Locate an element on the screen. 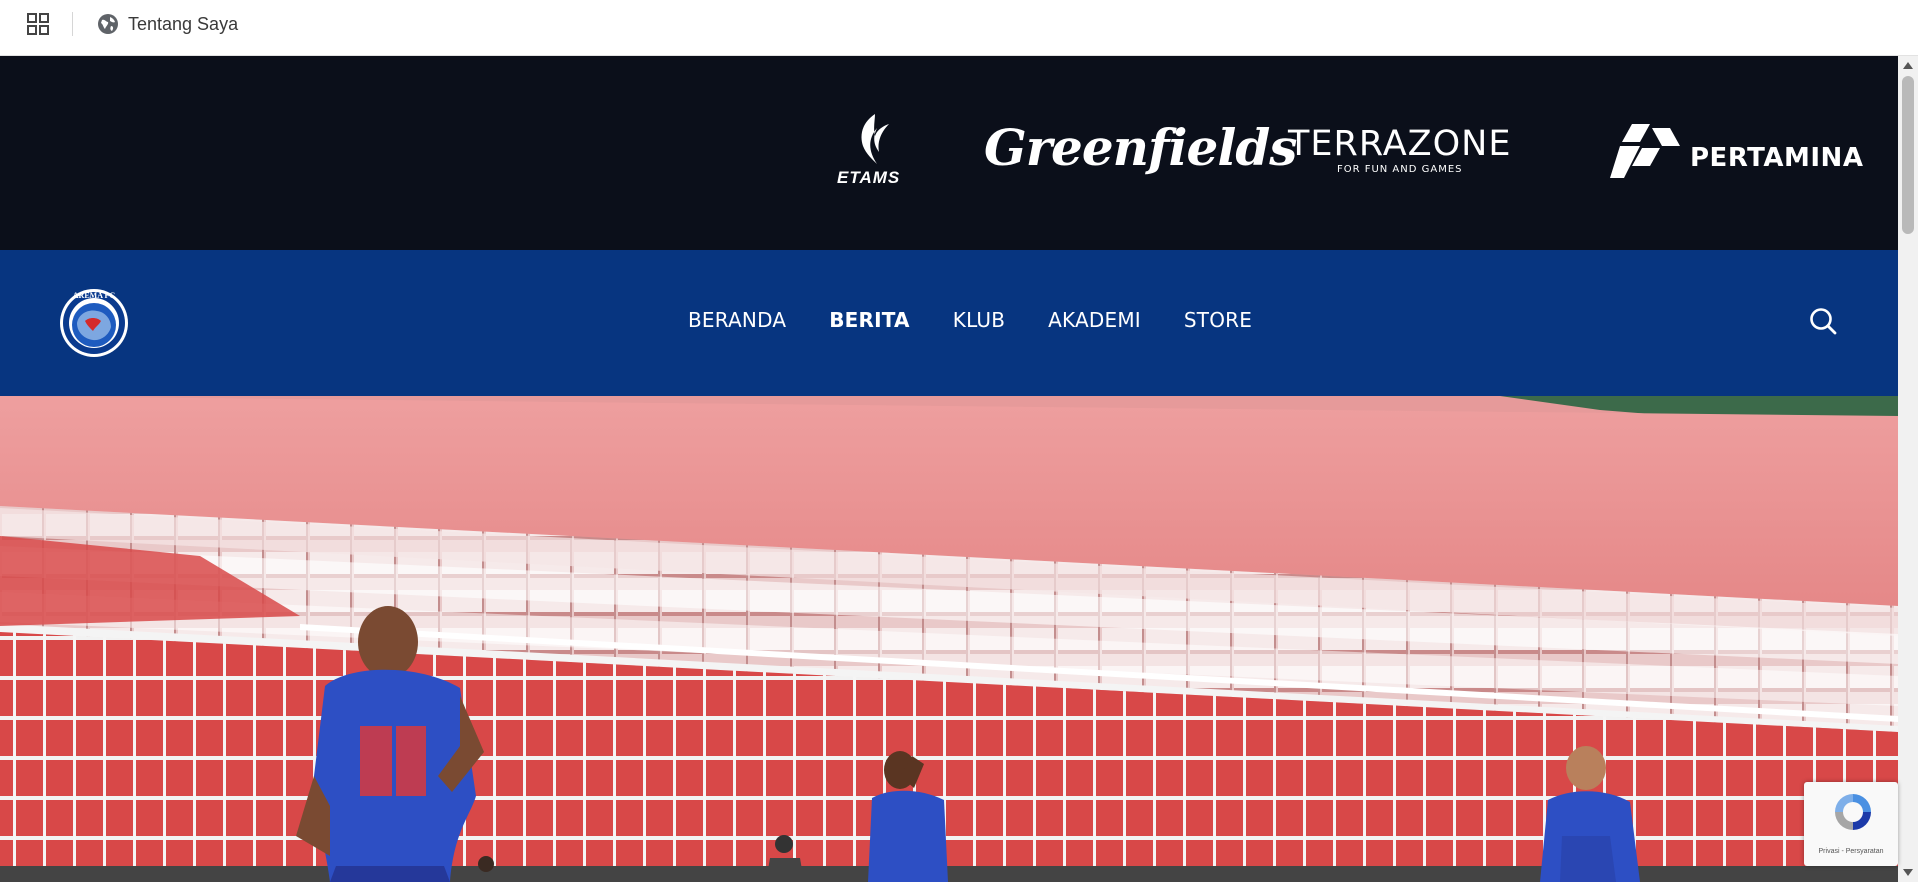 This screenshot has height=882, width=1918. pertamina-logo-icon is located at coordinates (1646, 152).